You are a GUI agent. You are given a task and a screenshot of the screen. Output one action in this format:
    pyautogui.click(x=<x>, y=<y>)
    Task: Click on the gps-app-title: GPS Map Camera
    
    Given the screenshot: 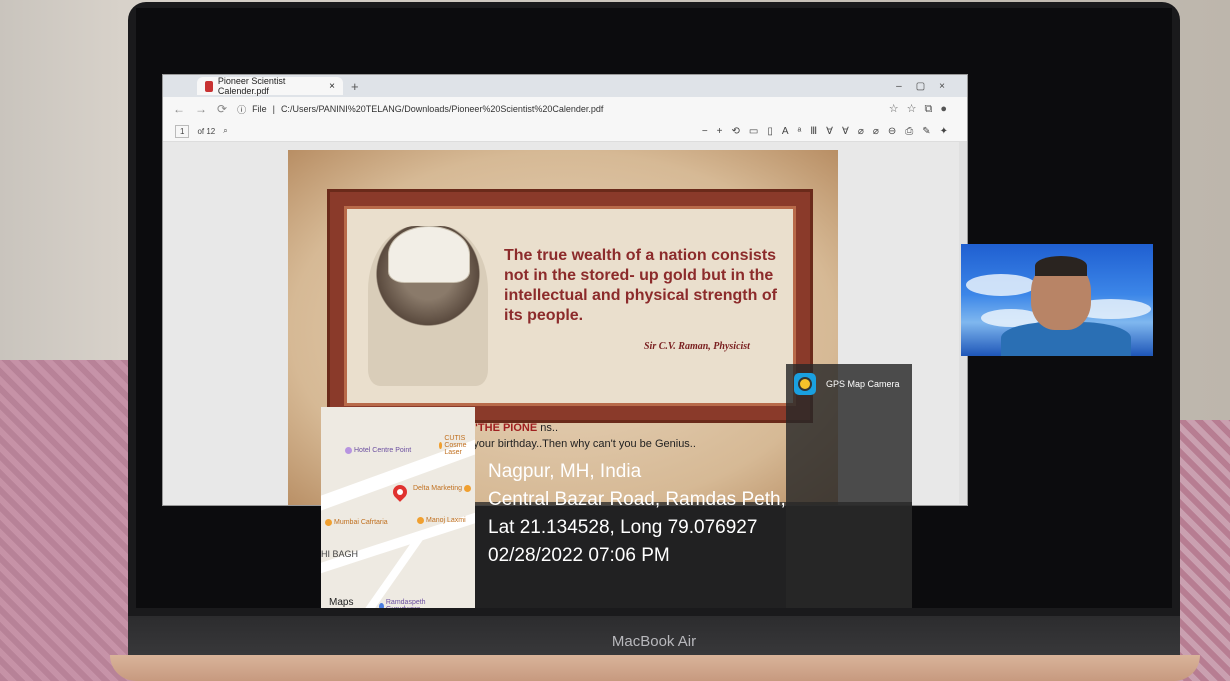 What is the action you would take?
    pyautogui.click(x=847, y=384)
    